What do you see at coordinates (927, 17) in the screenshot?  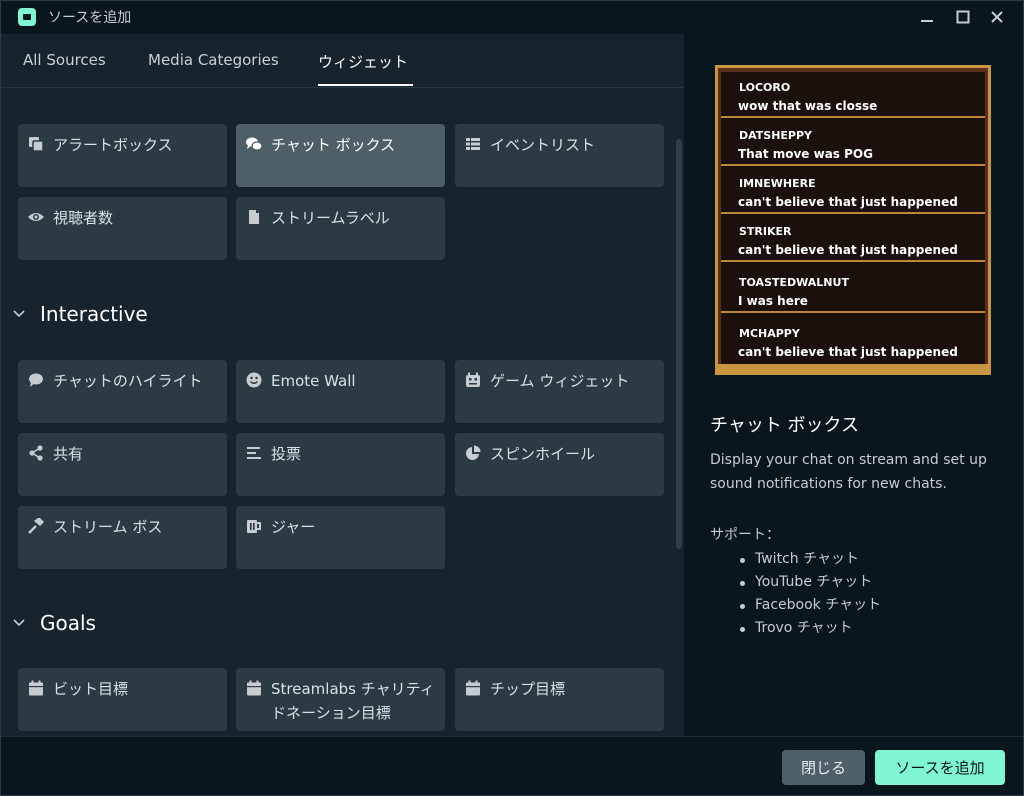 I see `minimize-button` at bounding box center [927, 17].